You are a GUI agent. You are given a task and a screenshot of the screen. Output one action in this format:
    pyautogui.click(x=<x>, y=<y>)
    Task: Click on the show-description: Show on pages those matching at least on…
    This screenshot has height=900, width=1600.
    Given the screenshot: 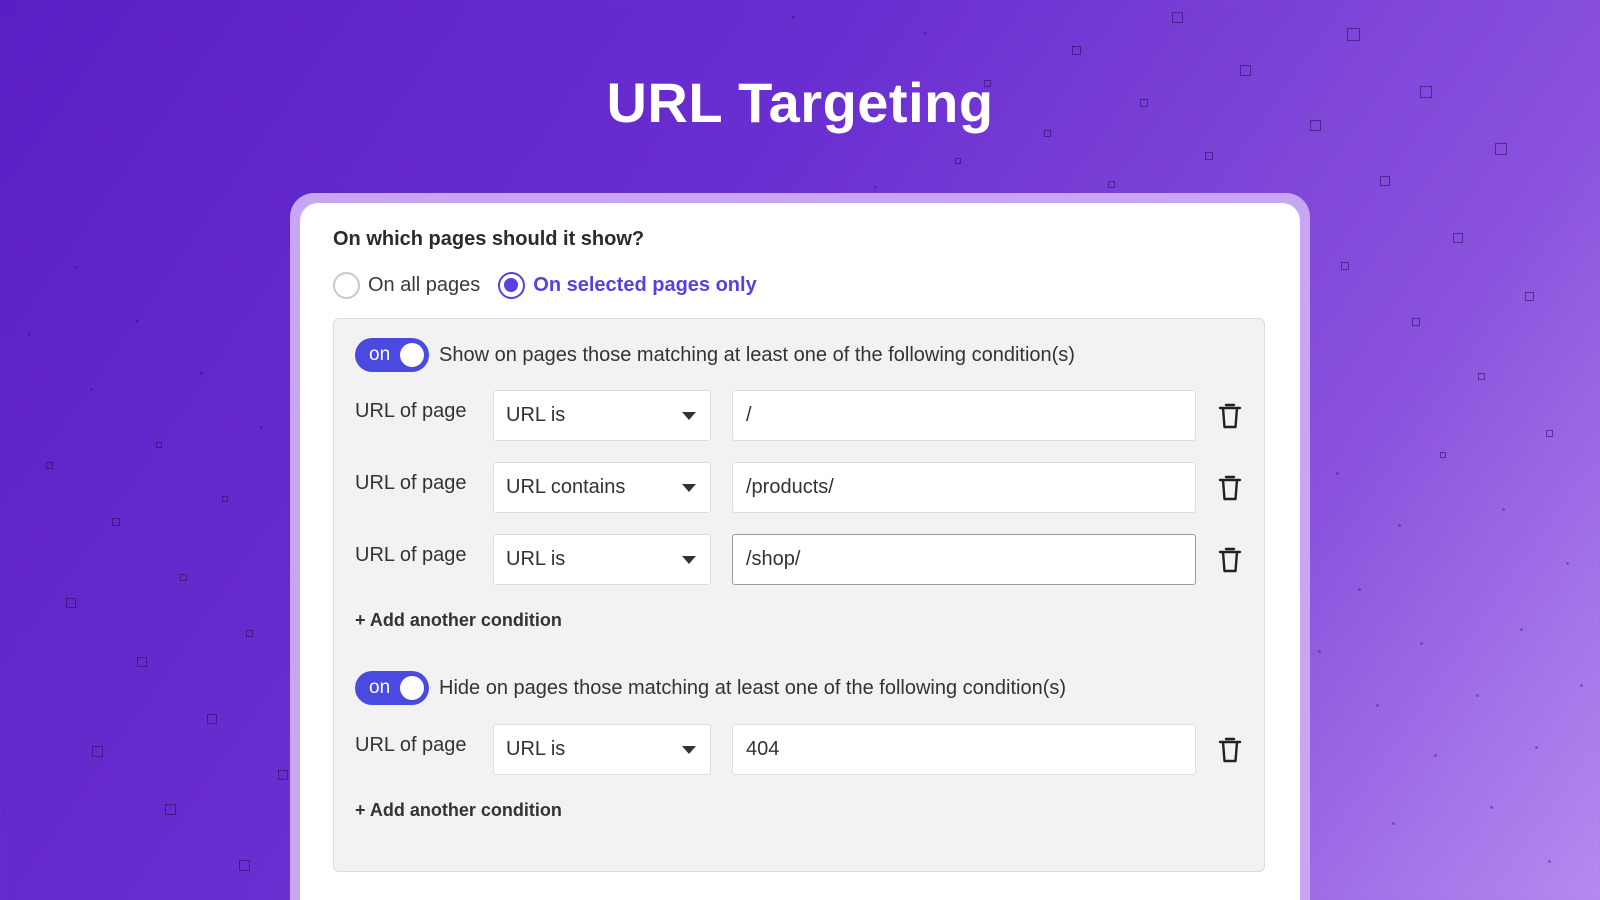 What is the action you would take?
    pyautogui.click(x=757, y=354)
    